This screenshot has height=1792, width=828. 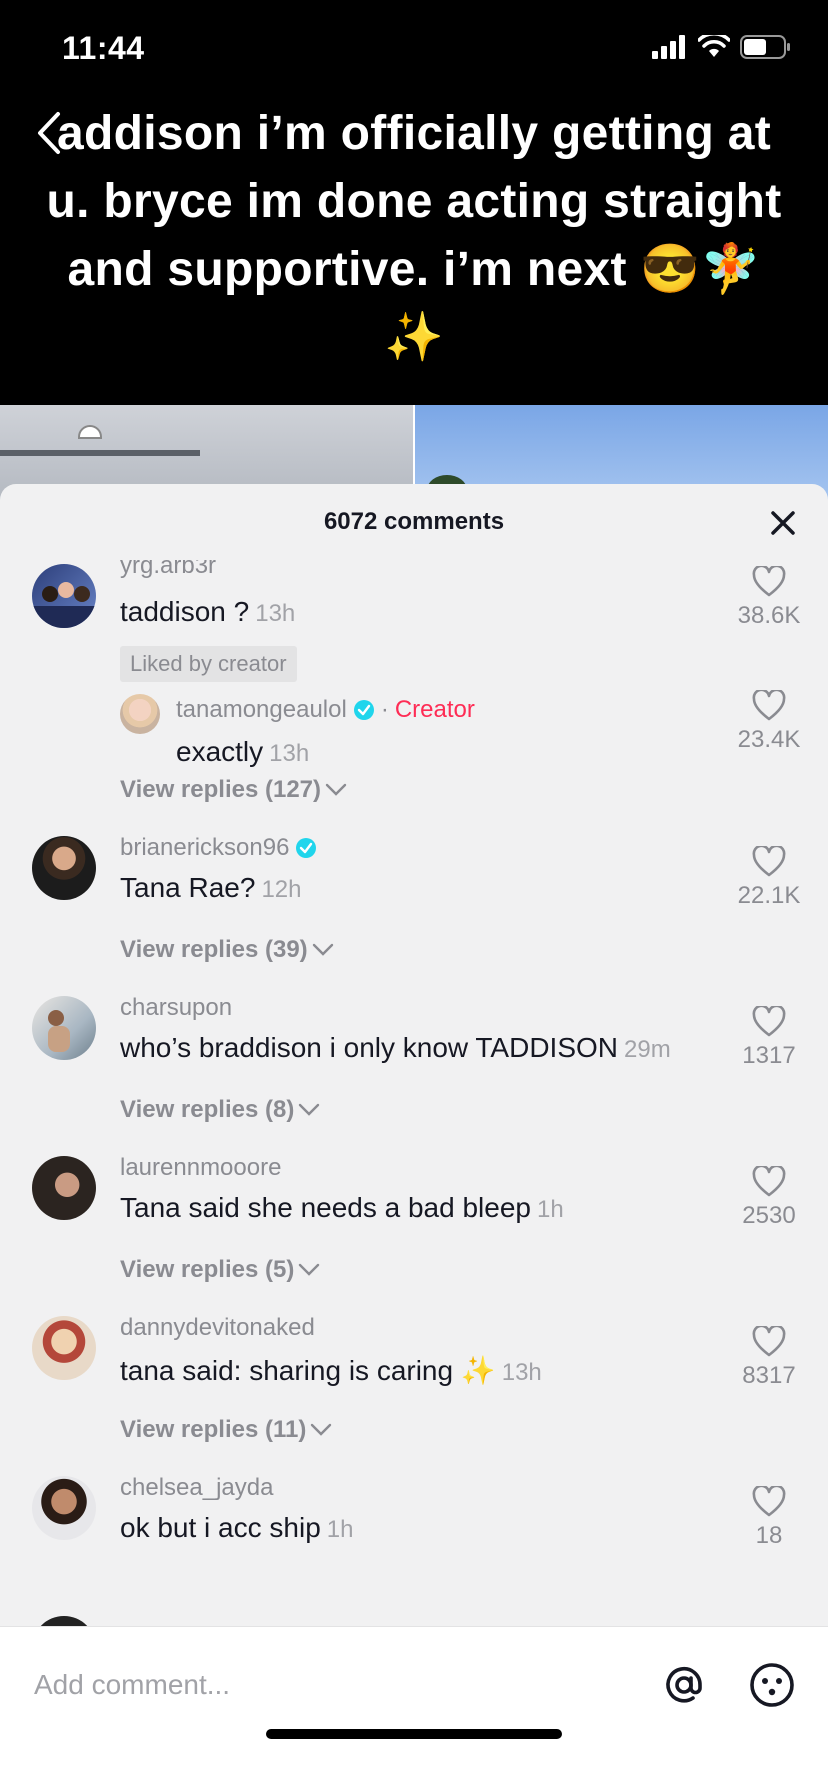 I want to click on view-replies-button: View replies (5), so click(x=220, y=1270).